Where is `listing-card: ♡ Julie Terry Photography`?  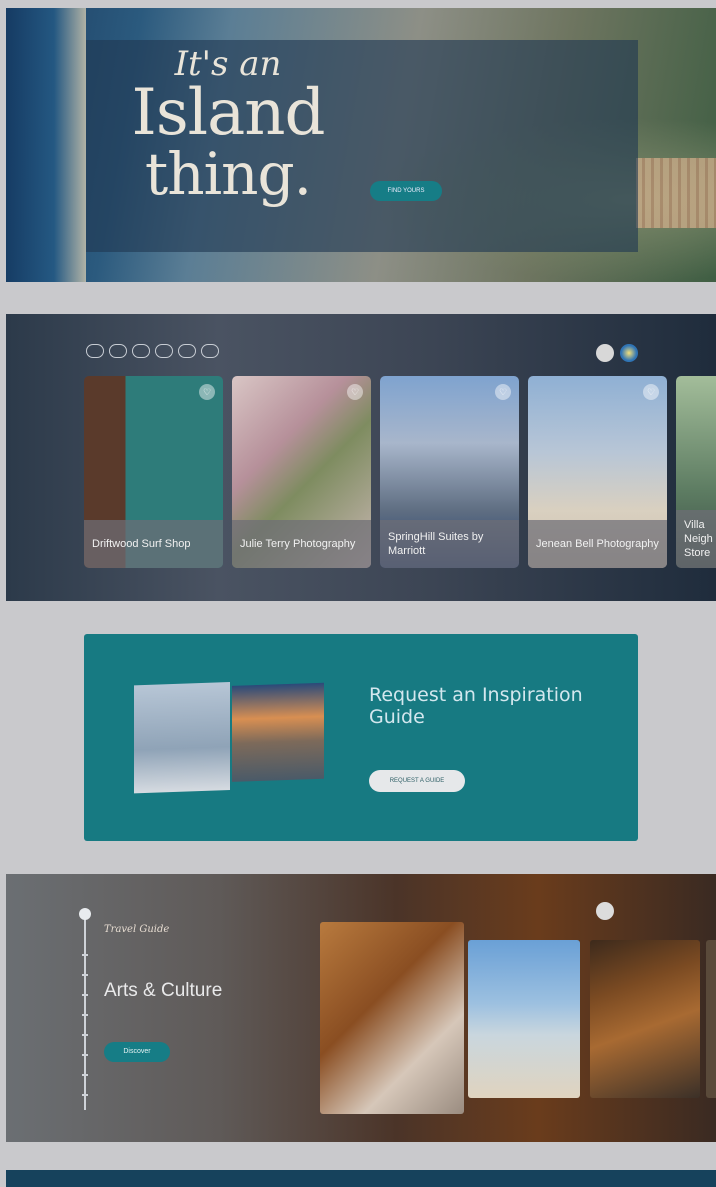 listing-card: ♡ Julie Terry Photography is located at coordinates (301, 472).